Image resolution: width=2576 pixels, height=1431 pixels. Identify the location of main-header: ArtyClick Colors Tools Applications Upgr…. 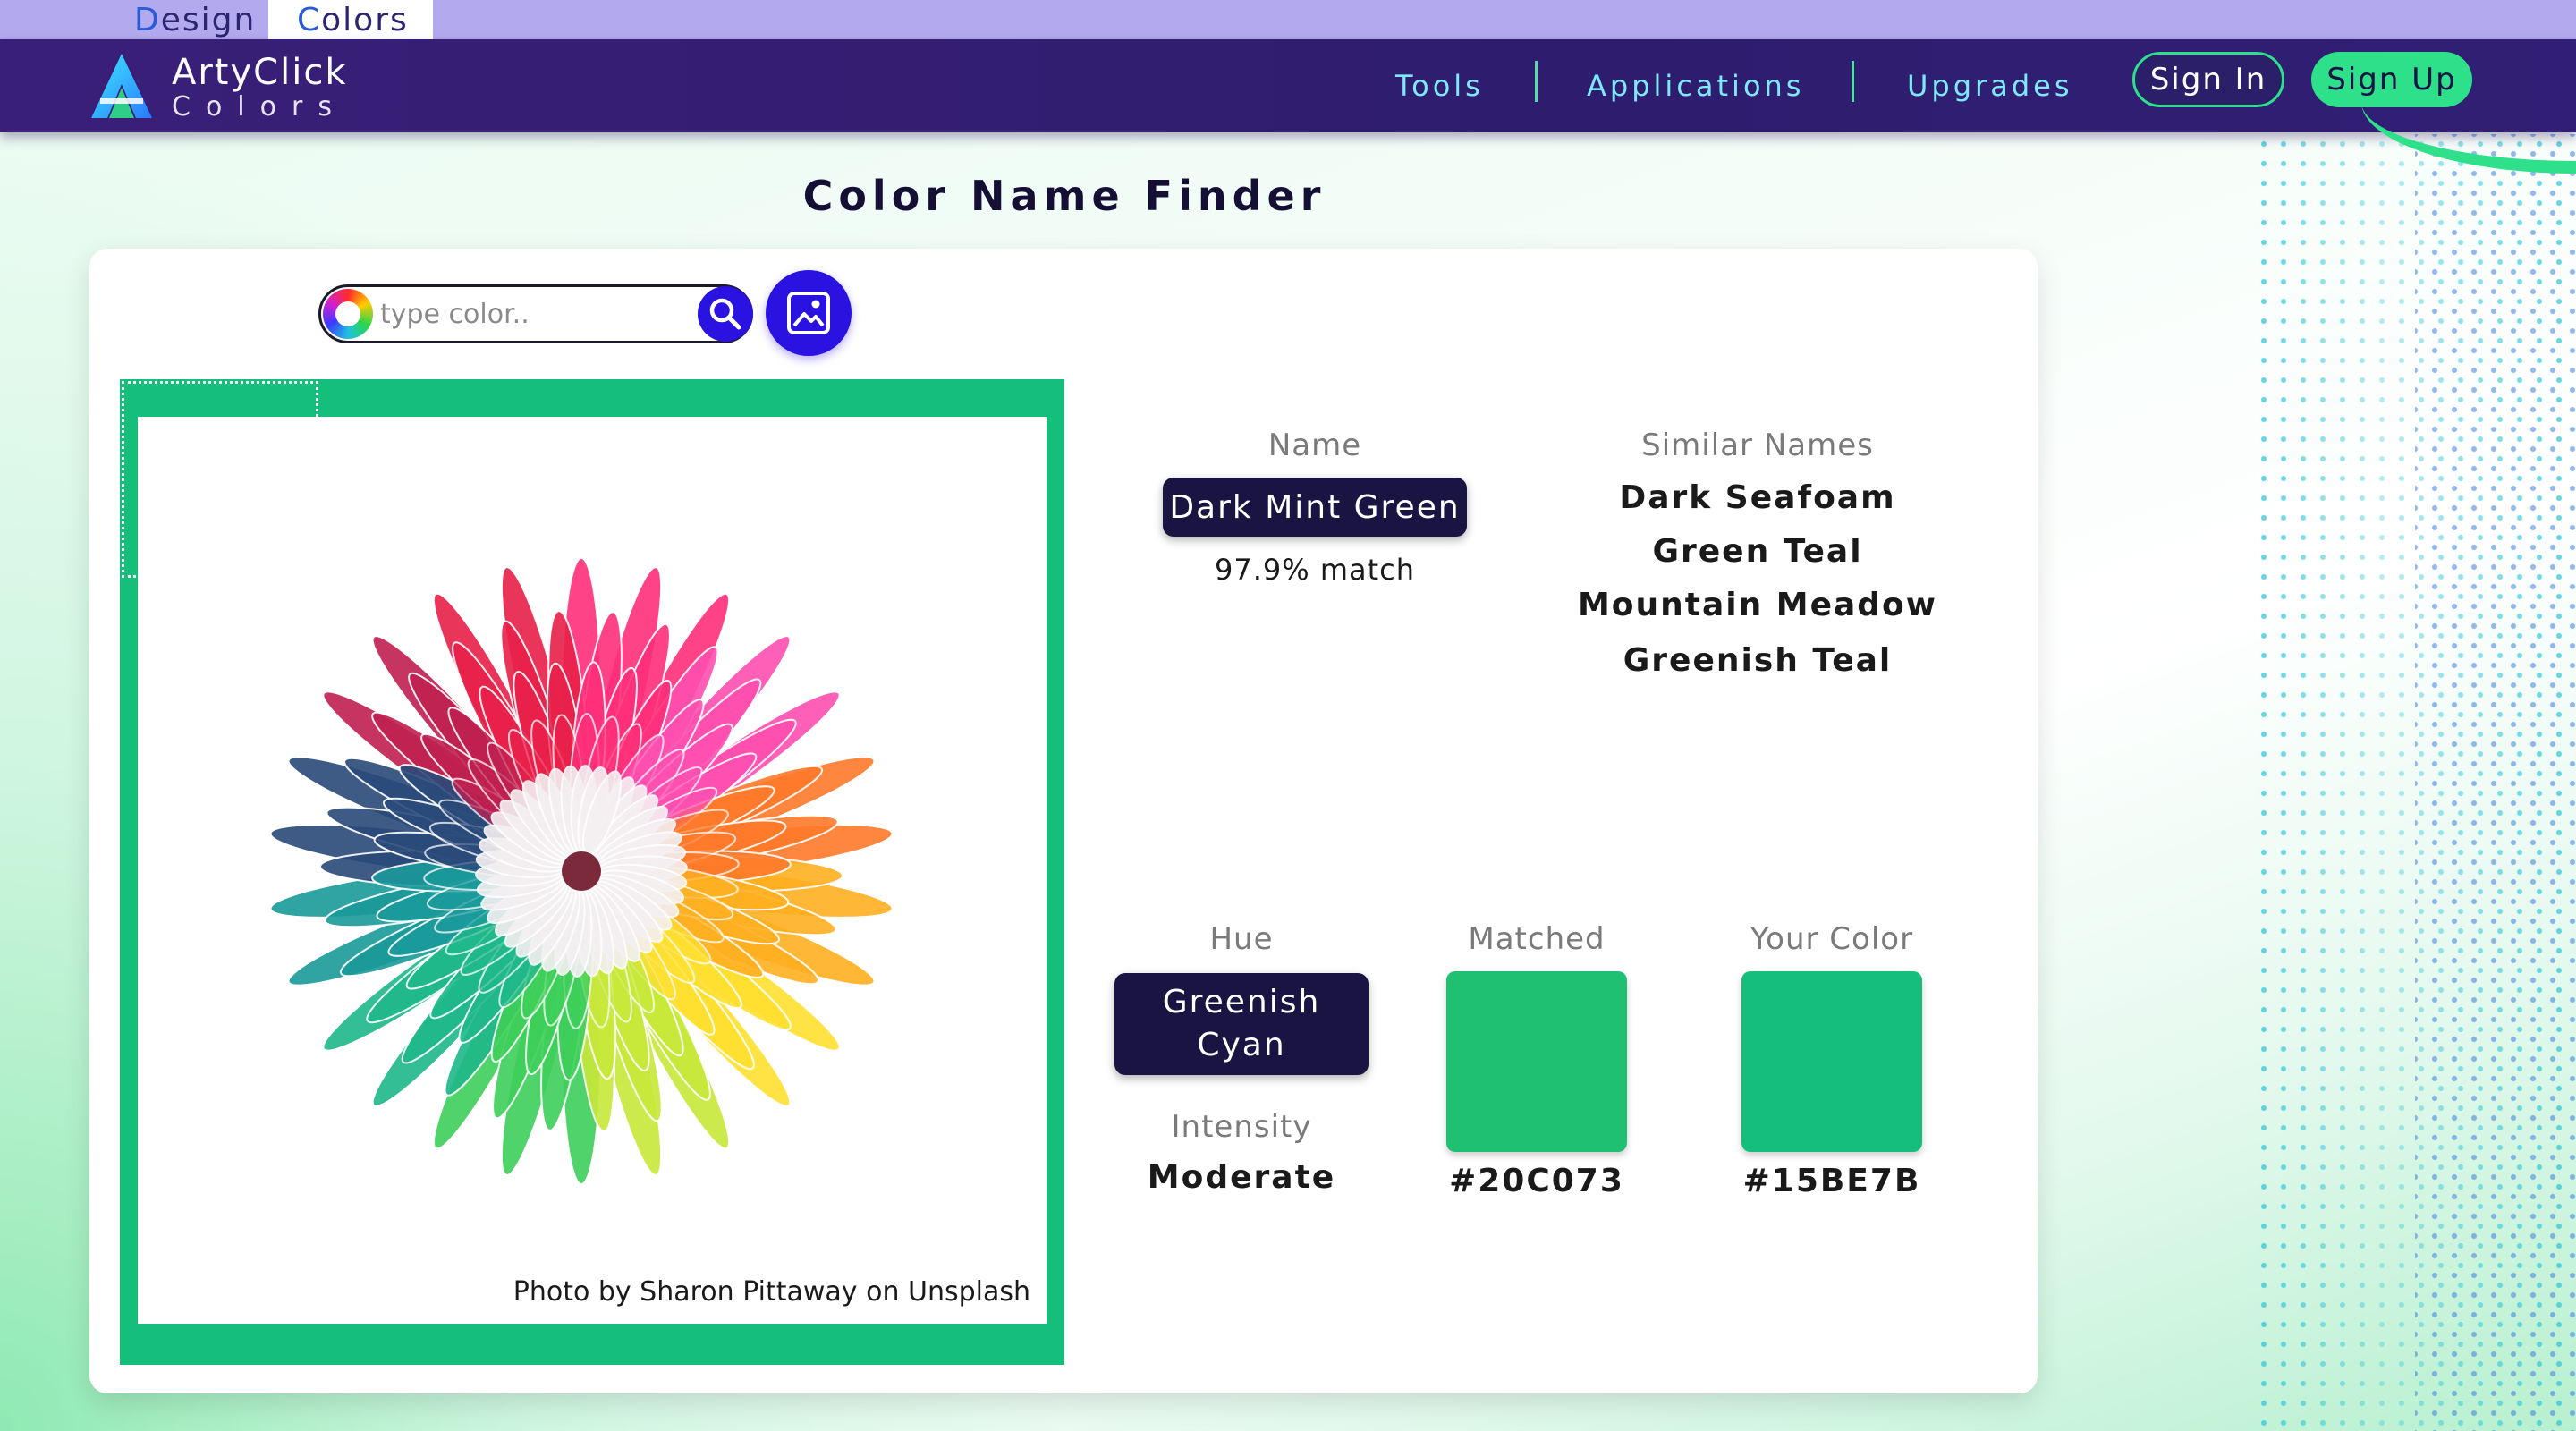
(1288, 107).